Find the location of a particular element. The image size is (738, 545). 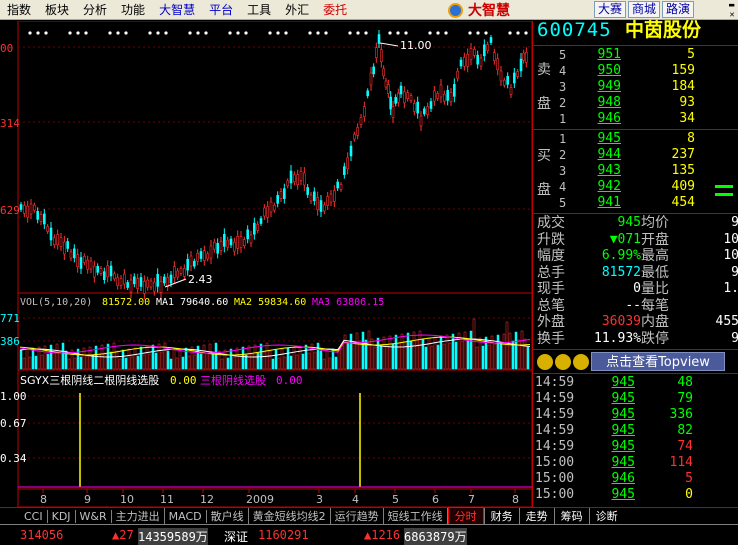

top-button-1: 商城 is located at coordinates (644, 9).